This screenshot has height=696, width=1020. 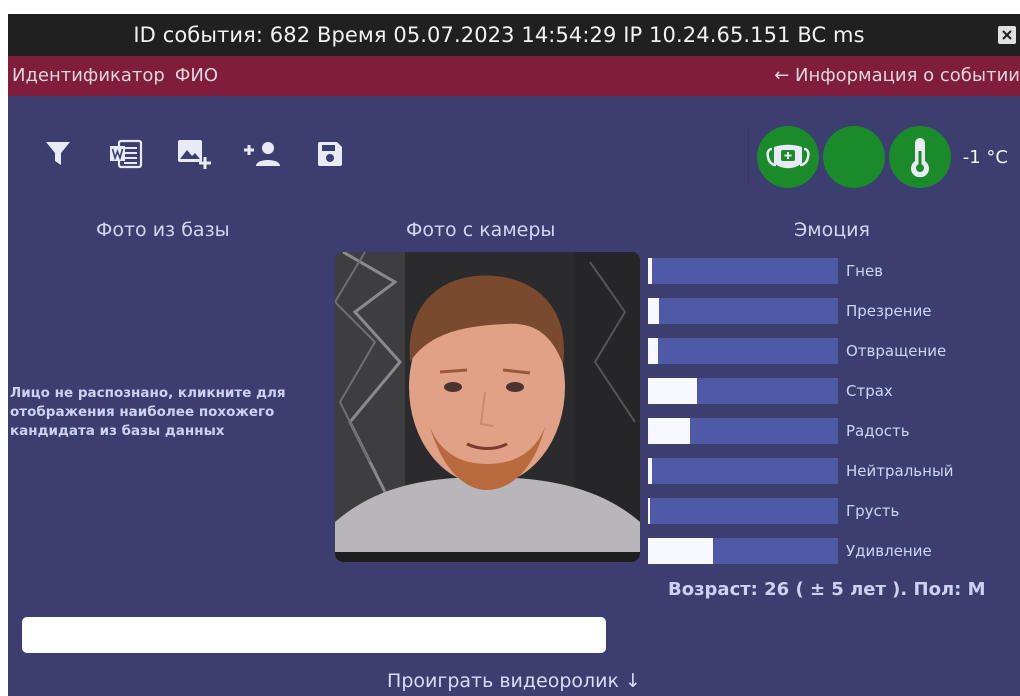 I want to click on mask-indicator, so click(x=787, y=157).